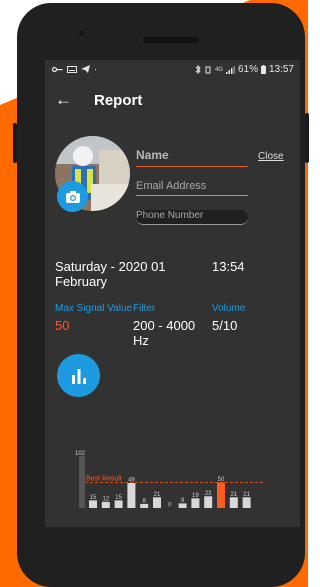  Describe the element at coordinates (228, 266) in the screenshot. I see `measurement-time: 13:54` at that location.